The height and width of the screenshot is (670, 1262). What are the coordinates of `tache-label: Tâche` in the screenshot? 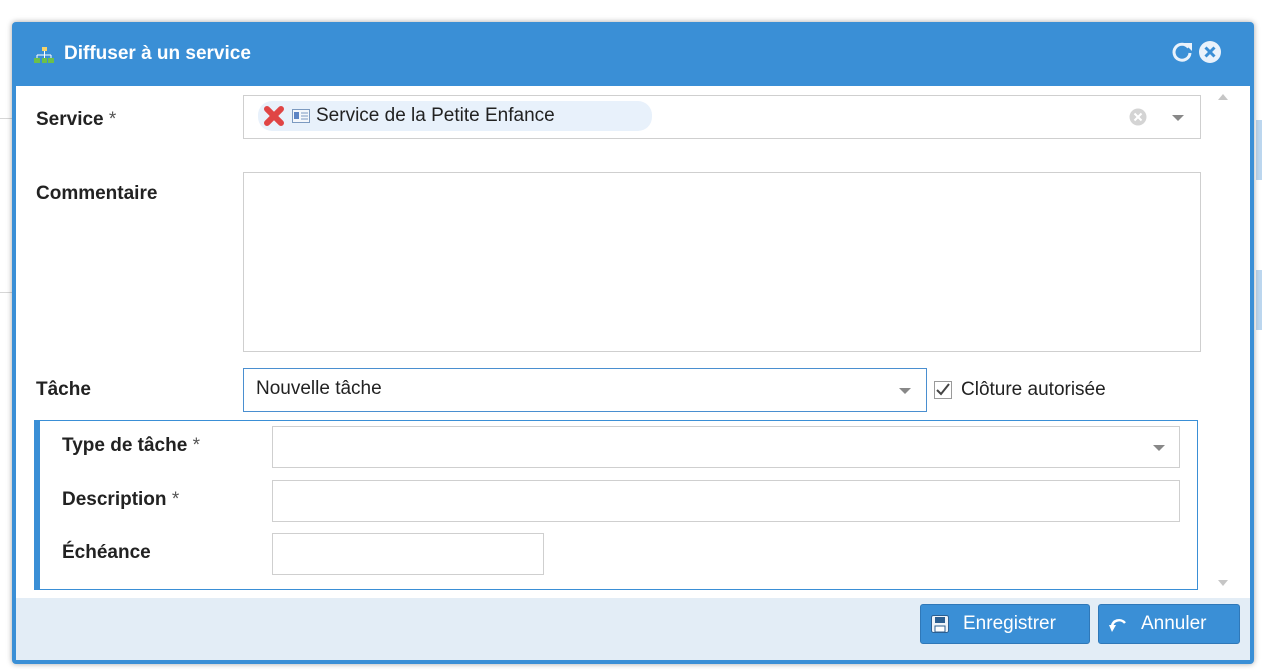 It's located at (63, 389).